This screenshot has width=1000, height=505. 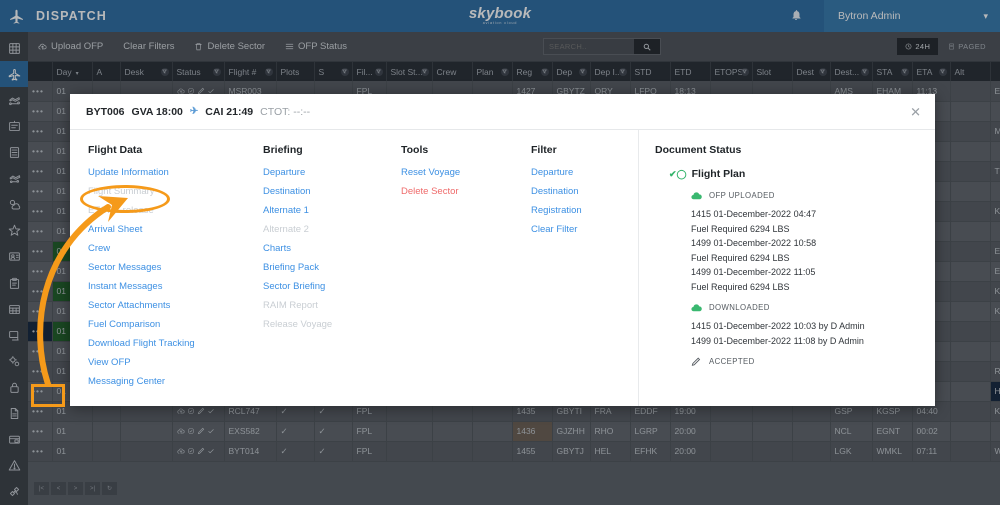 I want to click on modal-link-alternate-1: Alternate 1, so click(x=286, y=210).